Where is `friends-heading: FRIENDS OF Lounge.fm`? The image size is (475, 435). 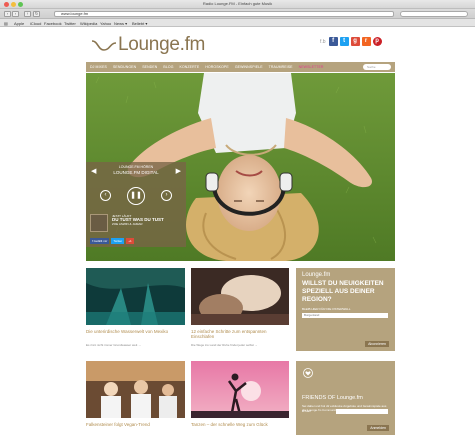
friends-heading: FRIENDS OF Lounge.fm is located at coordinates (332, 398).